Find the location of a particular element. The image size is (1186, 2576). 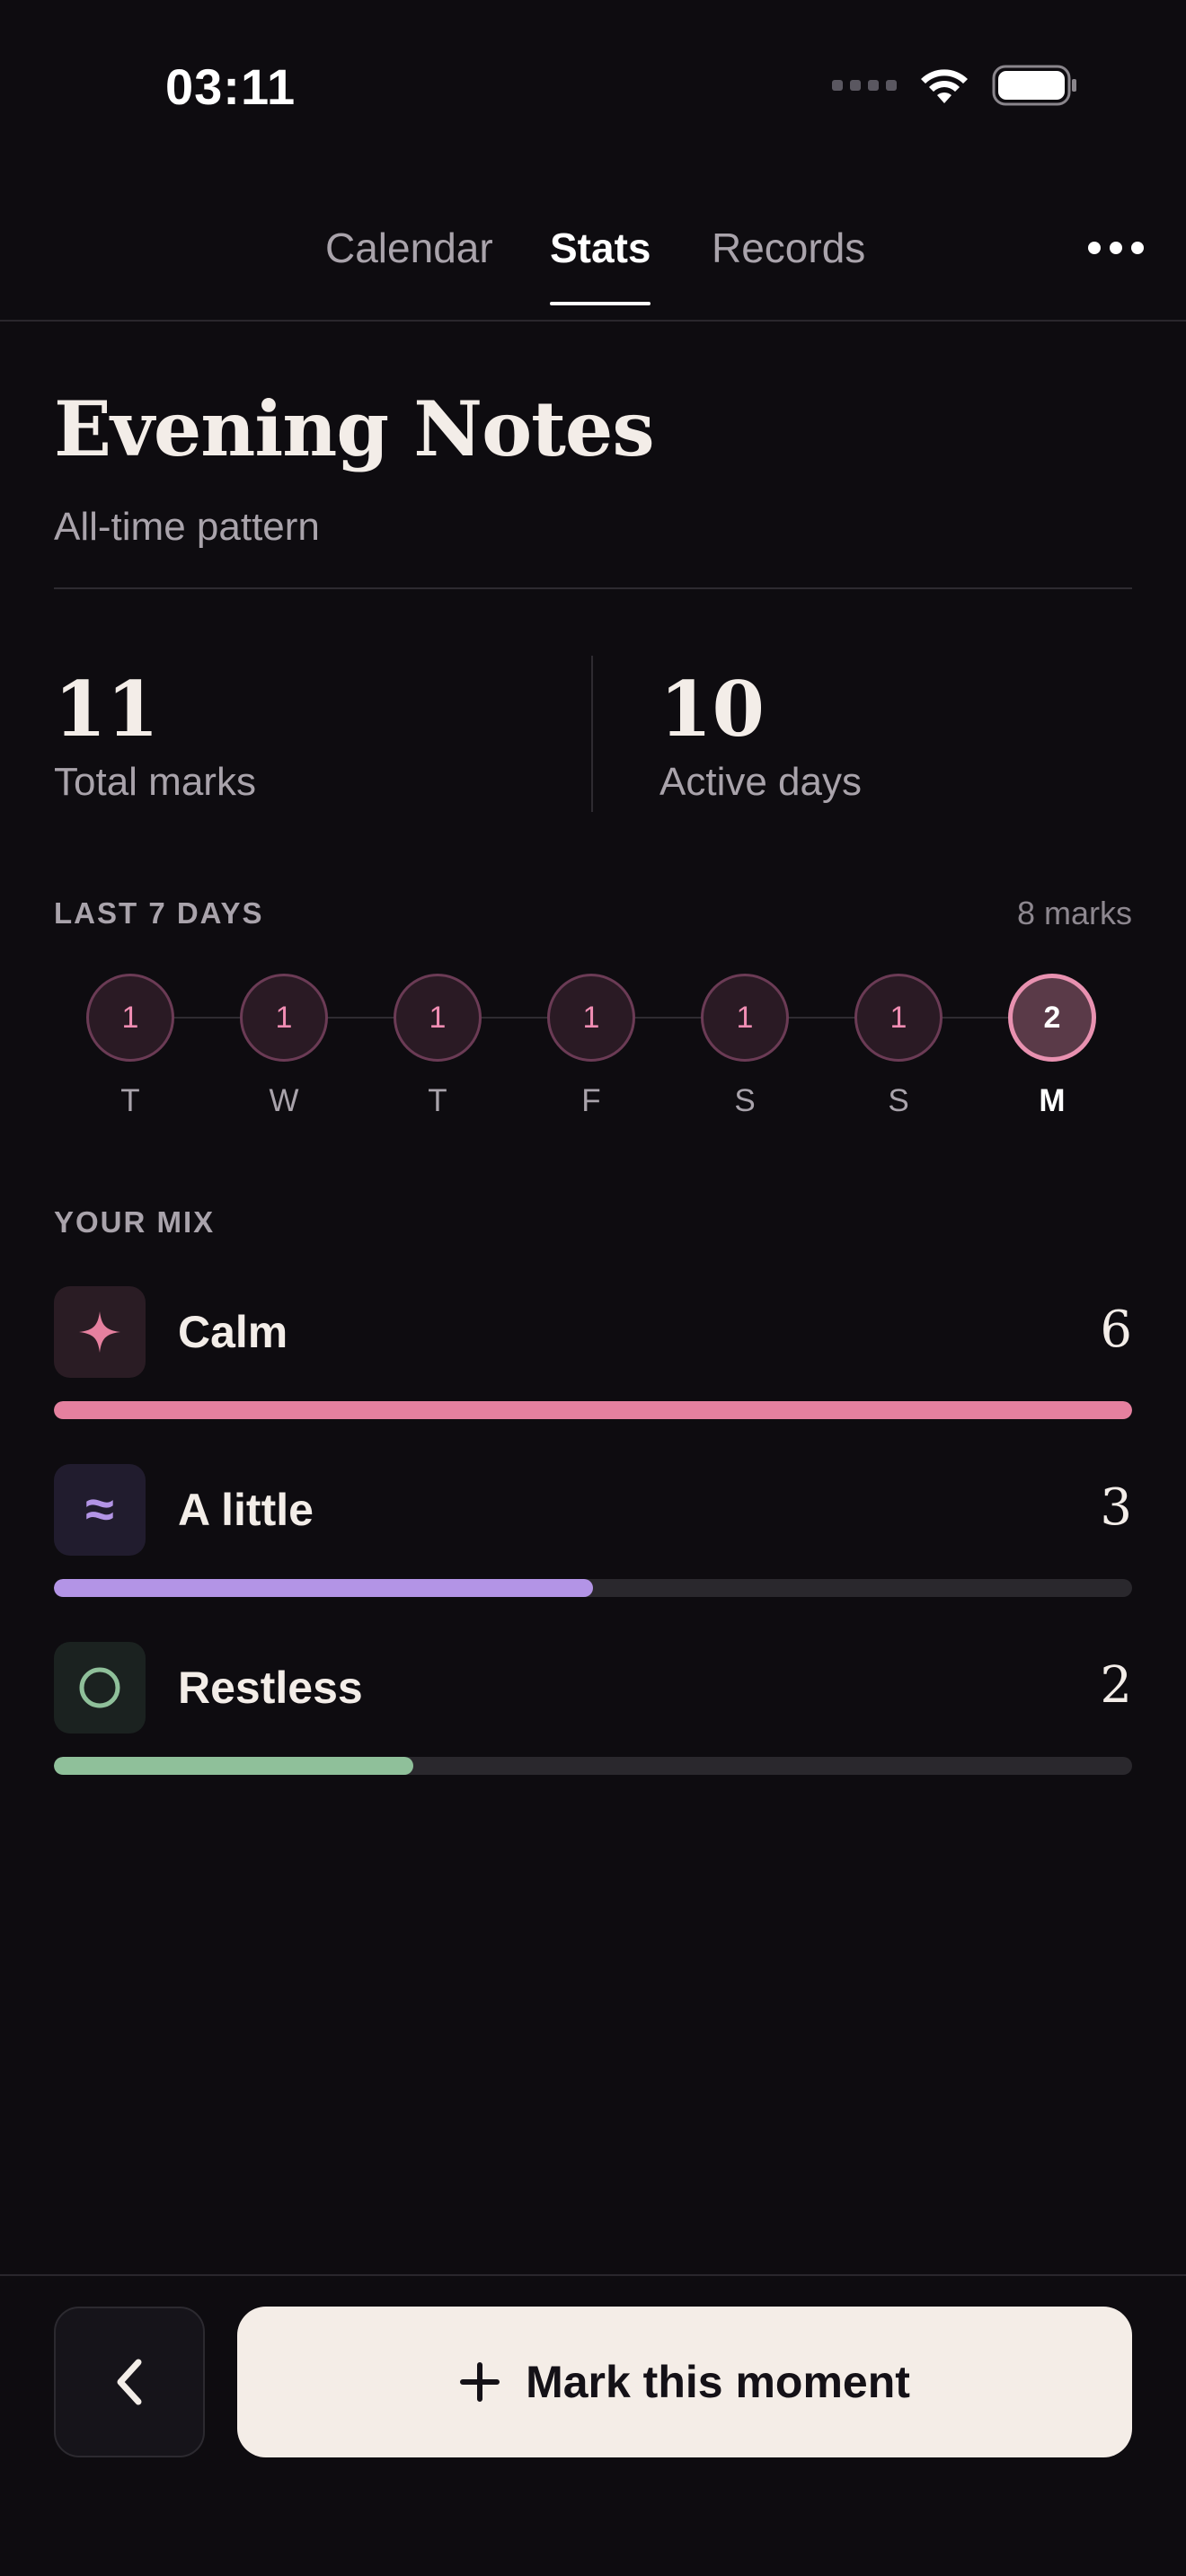

mix-item-count: 3 is located at coordinates (1116, 1507).